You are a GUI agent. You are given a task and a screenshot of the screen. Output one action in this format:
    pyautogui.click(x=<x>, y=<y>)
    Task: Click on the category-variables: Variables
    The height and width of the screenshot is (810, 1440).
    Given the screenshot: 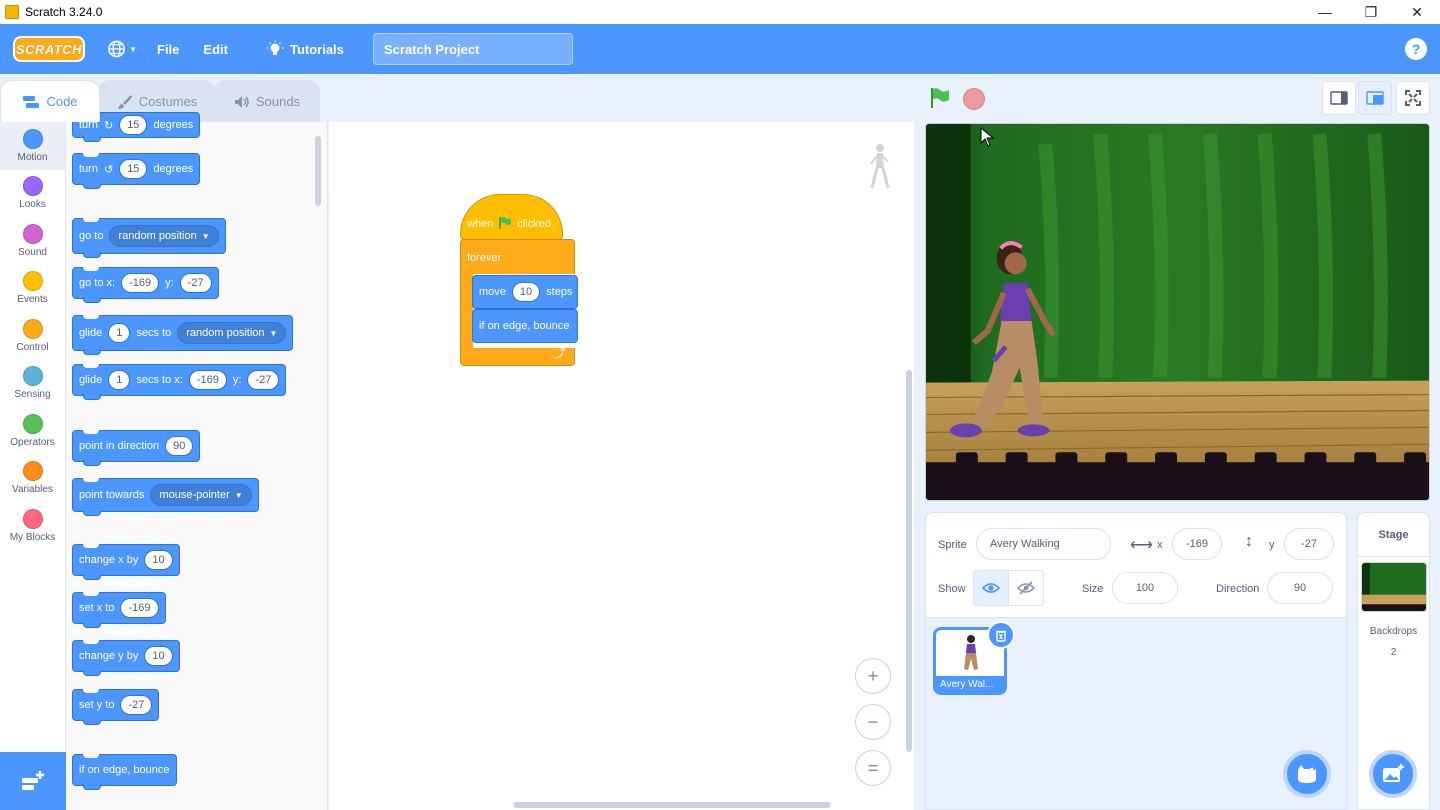 What is the action you would take?
    pyautogui.click(x=32, y=479)
    